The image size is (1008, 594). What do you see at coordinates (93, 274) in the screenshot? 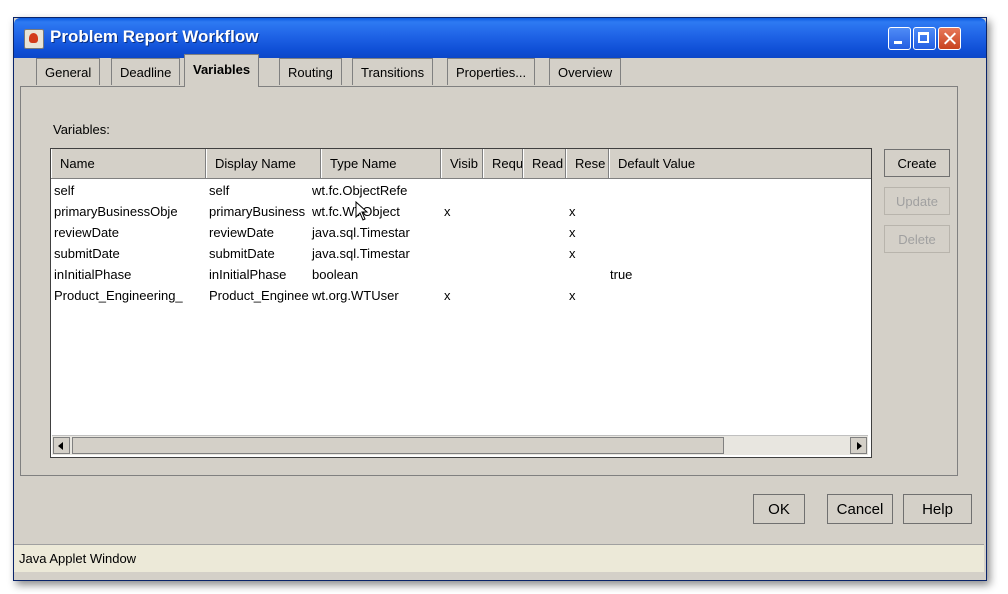
I see `cell-name: inInitialPhase` at bounding box center [93, 274].